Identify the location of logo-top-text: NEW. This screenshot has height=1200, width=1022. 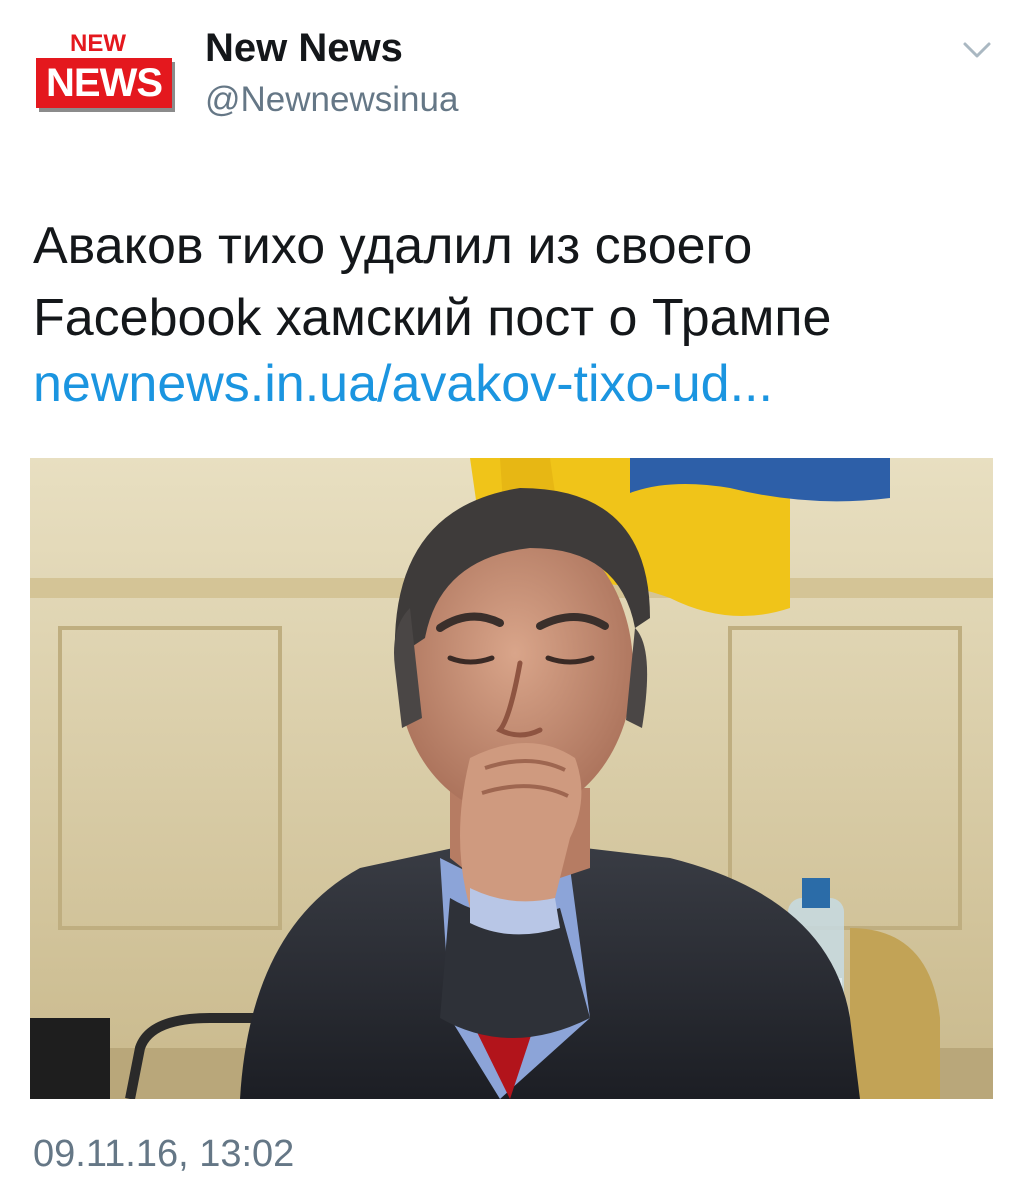
(98, 43).